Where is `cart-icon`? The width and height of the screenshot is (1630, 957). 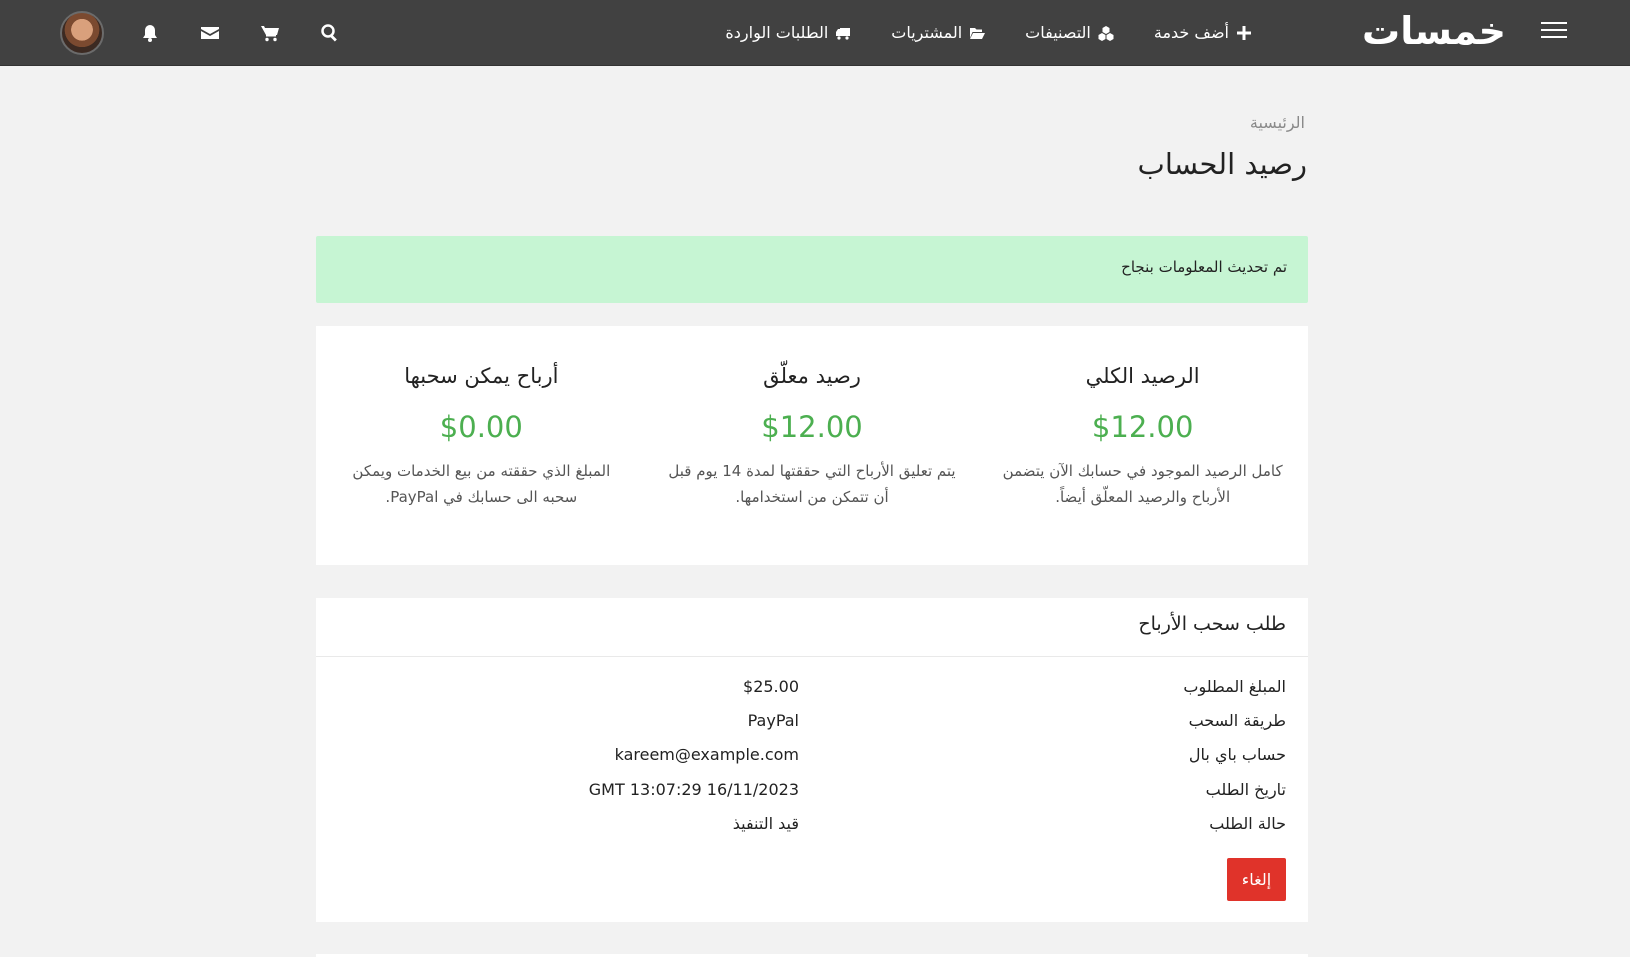
cart-icon is located at coordinates (270, 33).